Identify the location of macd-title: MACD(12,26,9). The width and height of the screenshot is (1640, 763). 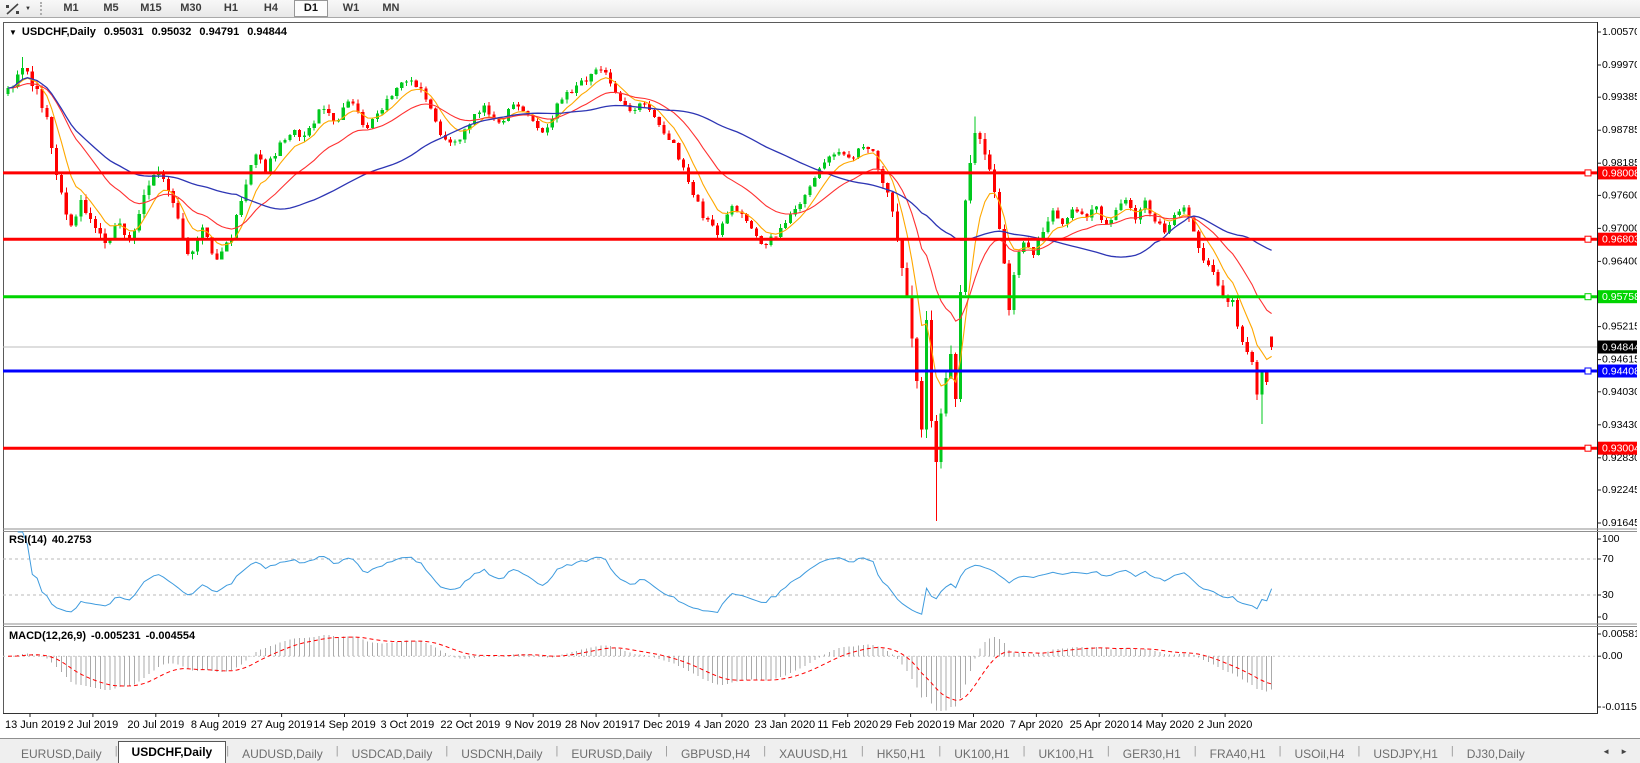
(48, 636).